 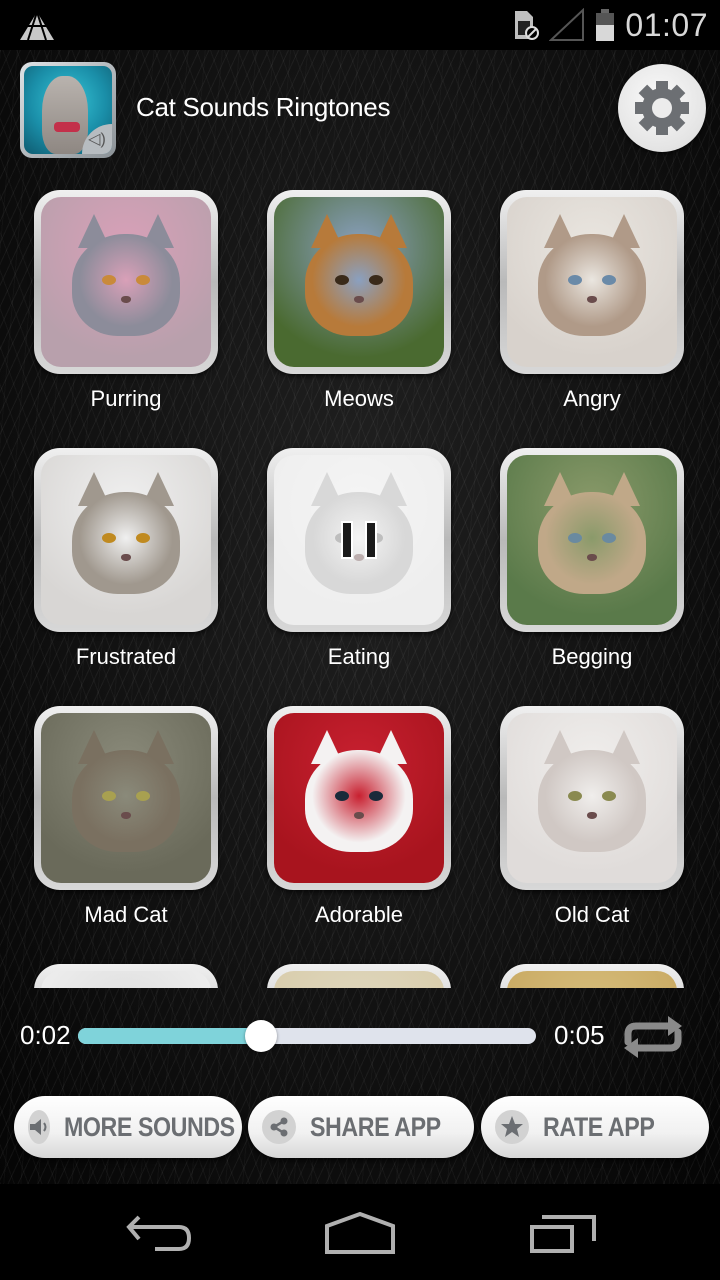 I want to click on share-app-button: SHARE APP, so click(x=361, y=1127).